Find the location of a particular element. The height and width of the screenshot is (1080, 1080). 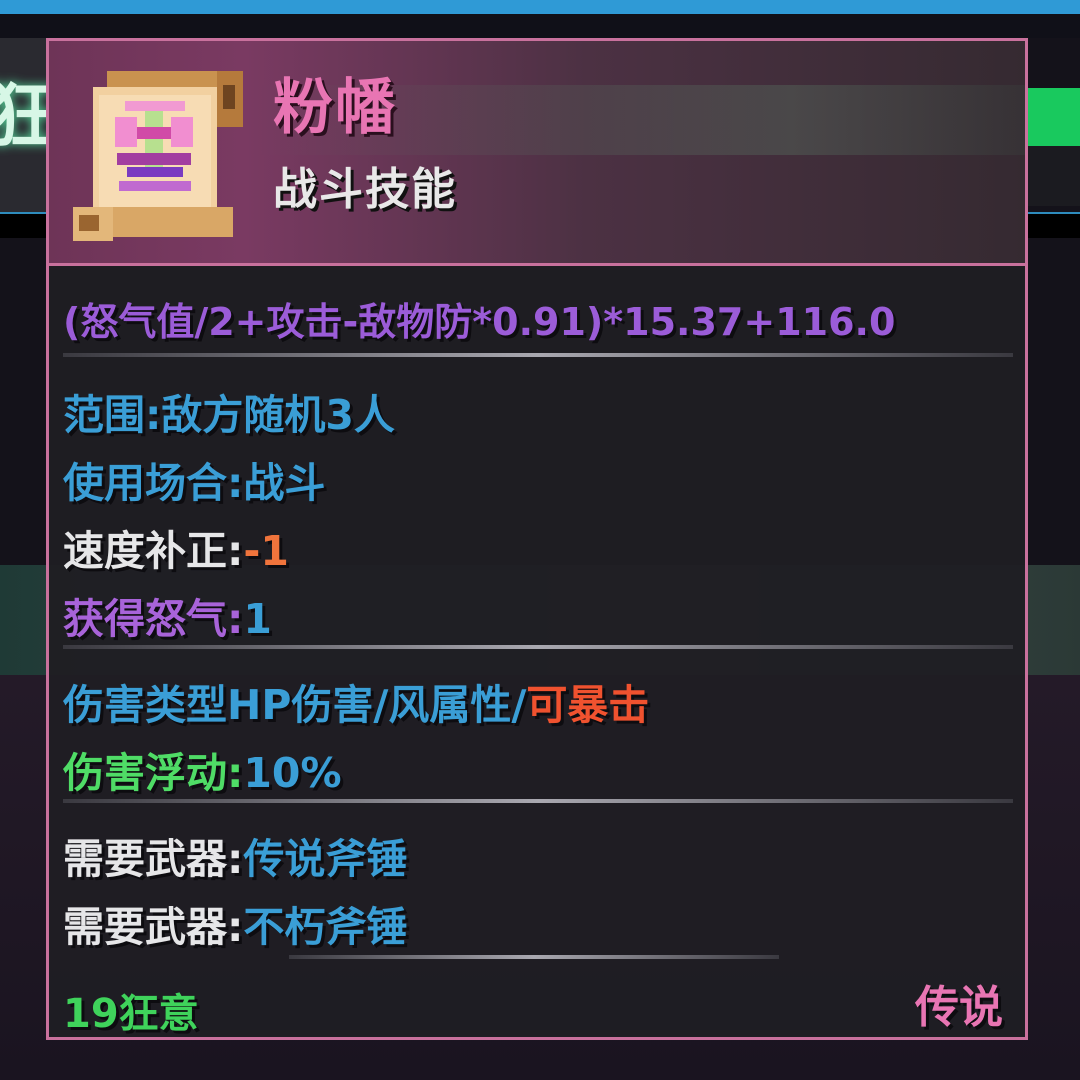

weapon-value: 不朽斧锤 is located at coordinates (325, 927).